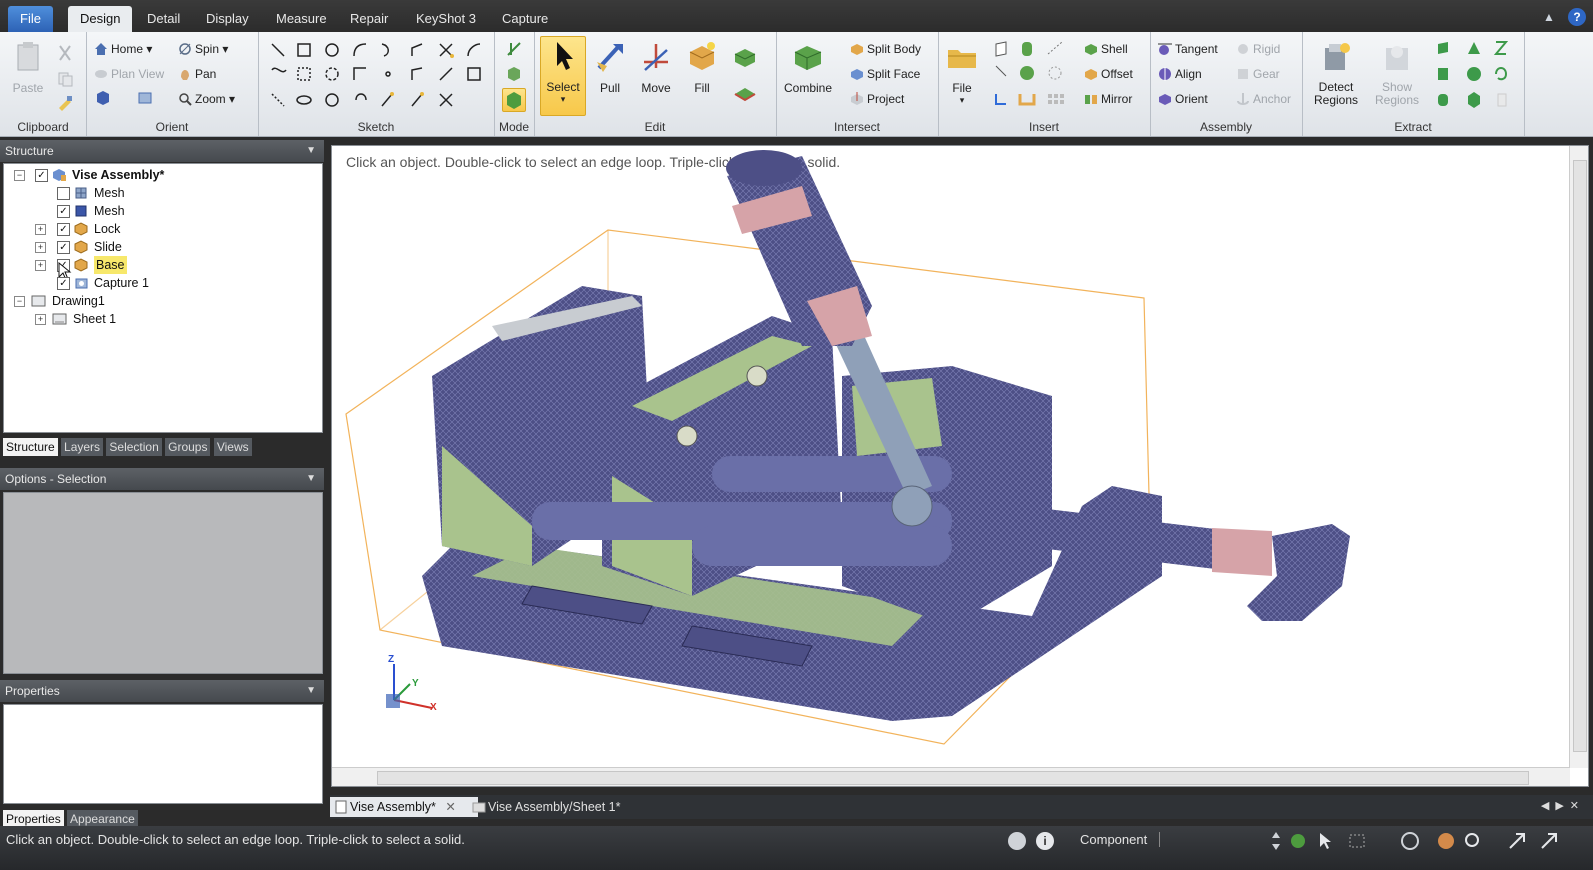 This screenshot has height=870, width=1593. I want to click on insert-primitives-icon, so click(1030, 75).